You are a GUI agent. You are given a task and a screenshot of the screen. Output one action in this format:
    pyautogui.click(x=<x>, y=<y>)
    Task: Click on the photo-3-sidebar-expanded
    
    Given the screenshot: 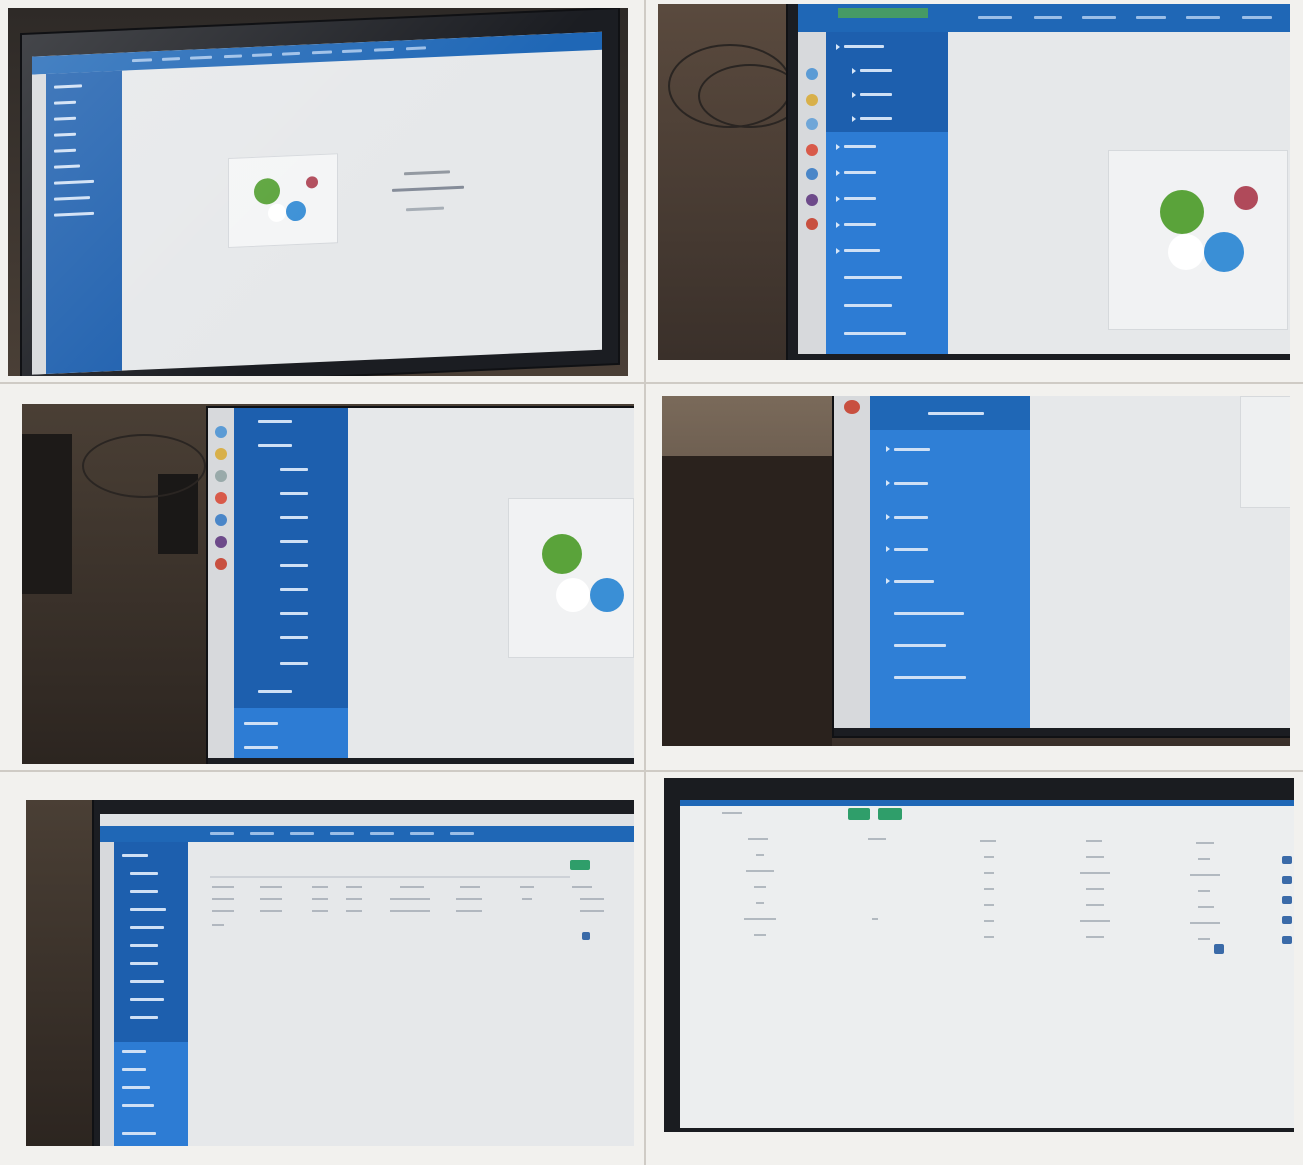 What is the action you would take?
    pyautogui.click(x=328, y=584)
    